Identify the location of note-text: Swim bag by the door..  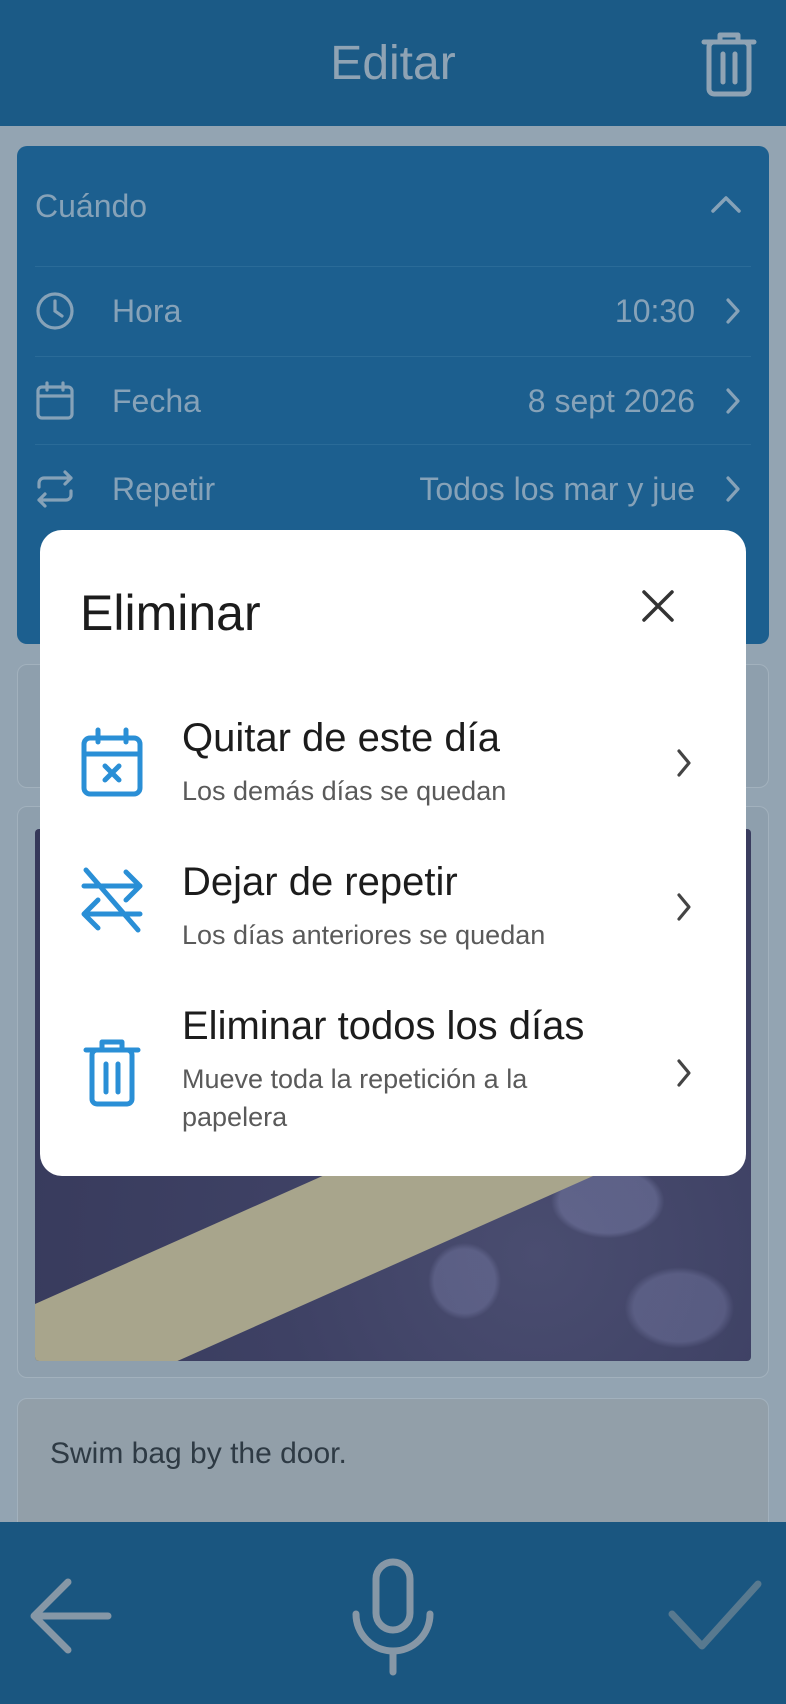
(198, 1453).